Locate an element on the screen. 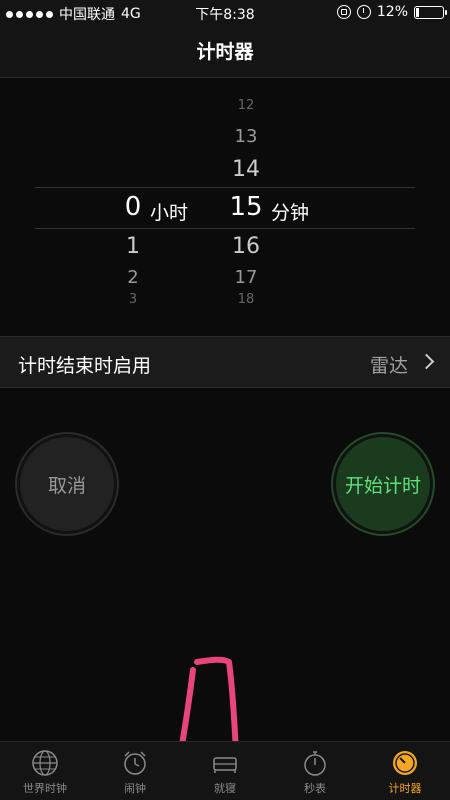 The width and height of the screenshot is (450, 800). when-timer-ends-row: 计时结束时启用 雷达 is located at coordinates (225, 362).